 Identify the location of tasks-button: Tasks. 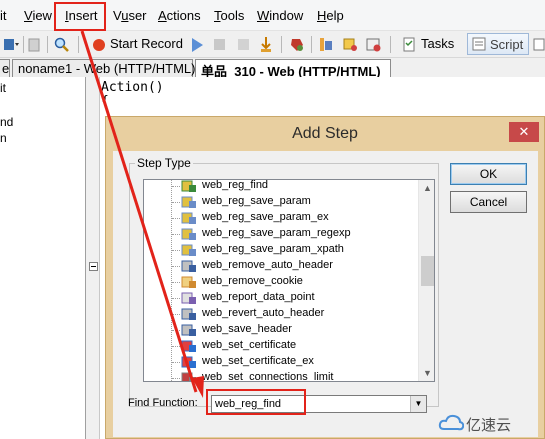
(437, 43).